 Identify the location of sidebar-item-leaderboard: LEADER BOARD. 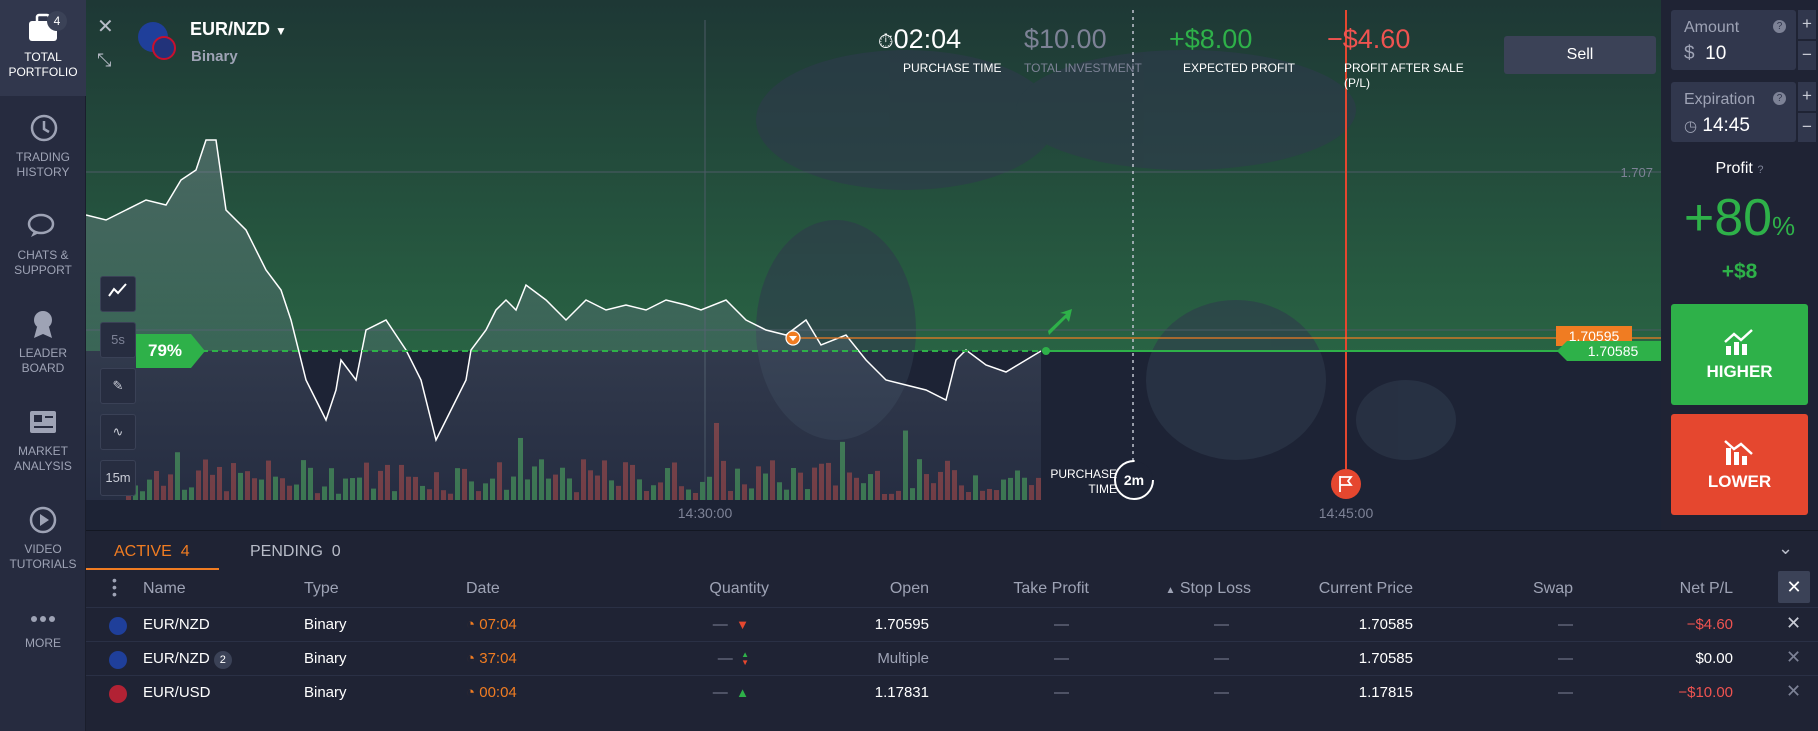
(43, 344).